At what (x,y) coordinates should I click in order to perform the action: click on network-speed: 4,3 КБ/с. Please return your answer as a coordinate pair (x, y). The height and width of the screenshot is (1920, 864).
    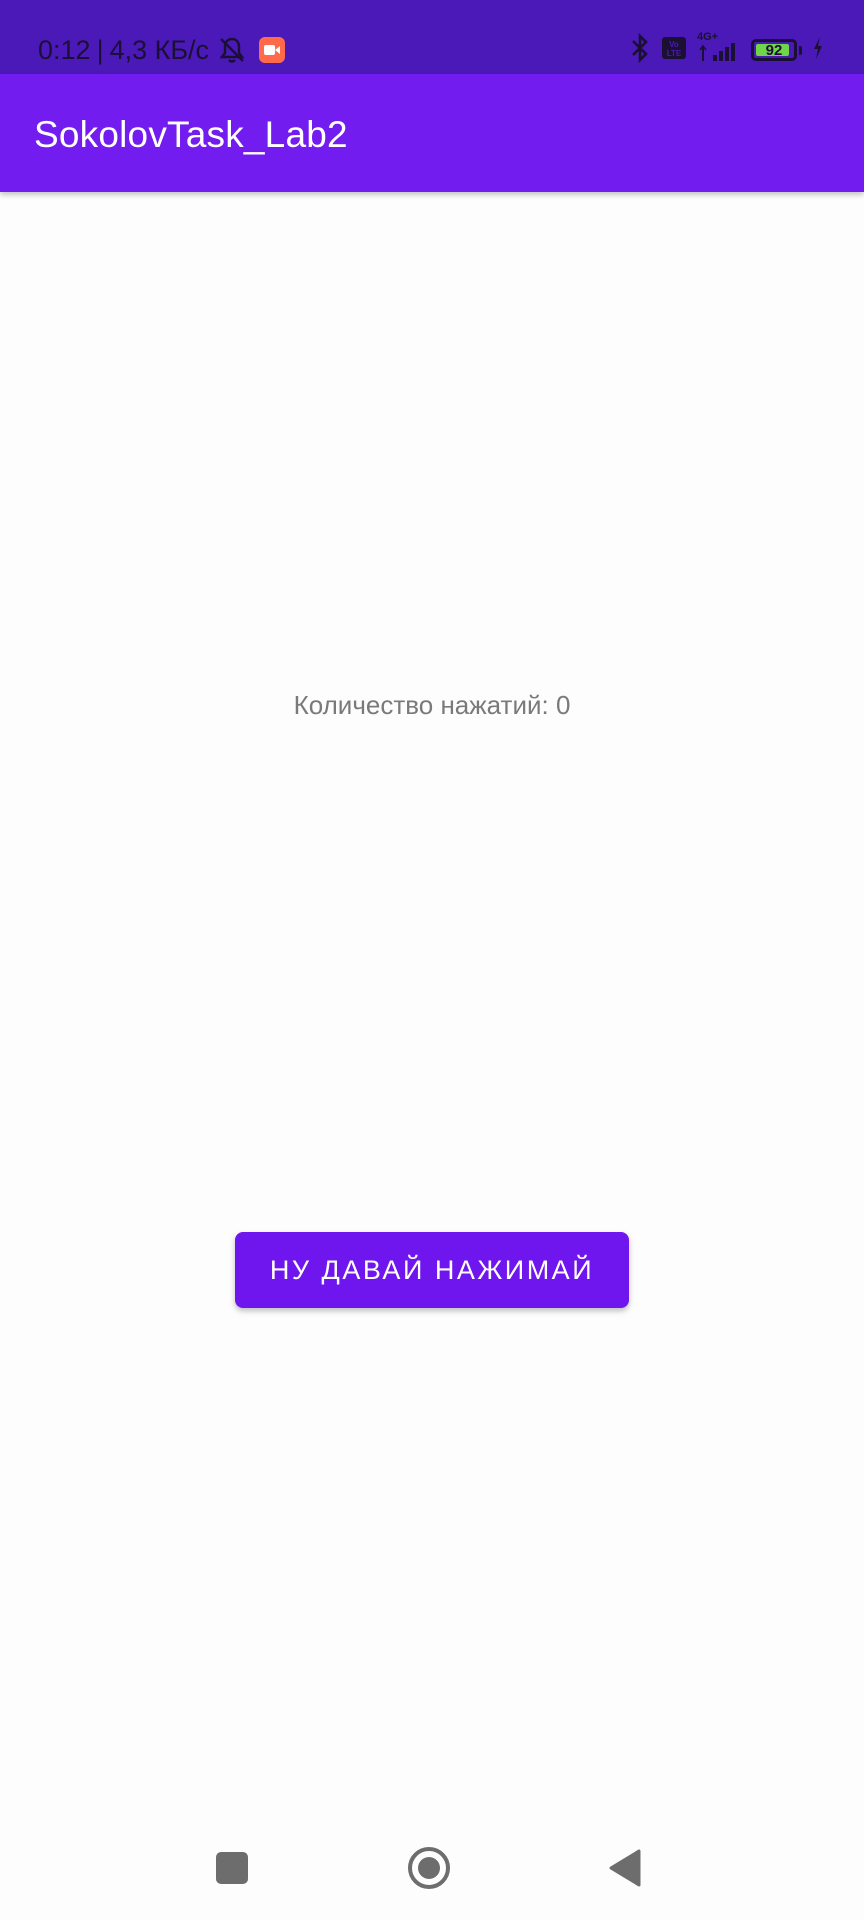
    Looking at the image, I should click on (159, 49).